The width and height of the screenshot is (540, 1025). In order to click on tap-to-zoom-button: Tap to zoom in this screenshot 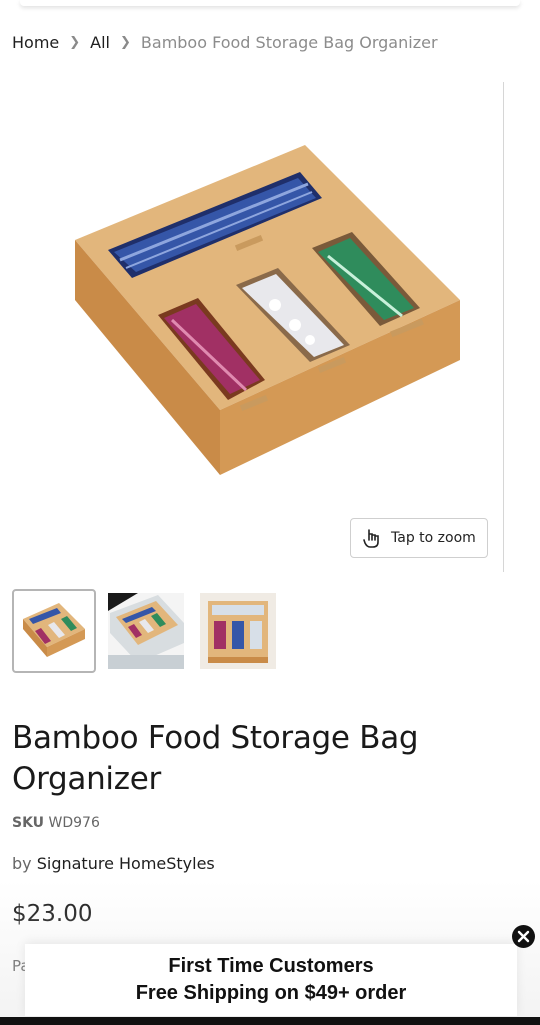, I will do `click(419, 538)`.